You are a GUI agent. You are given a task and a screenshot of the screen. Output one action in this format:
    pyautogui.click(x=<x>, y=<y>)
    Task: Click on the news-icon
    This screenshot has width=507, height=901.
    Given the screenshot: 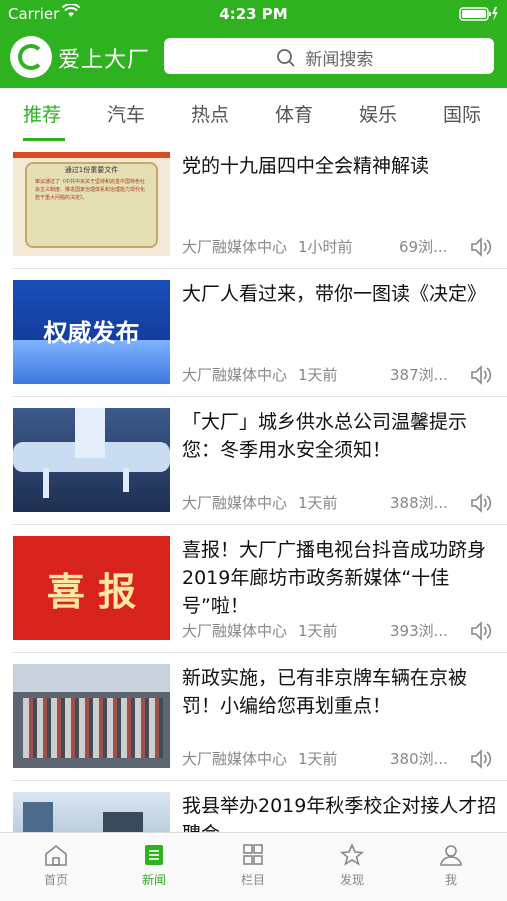 What is the action you would take?
    pyautogui.click(x=154, y=855)
    